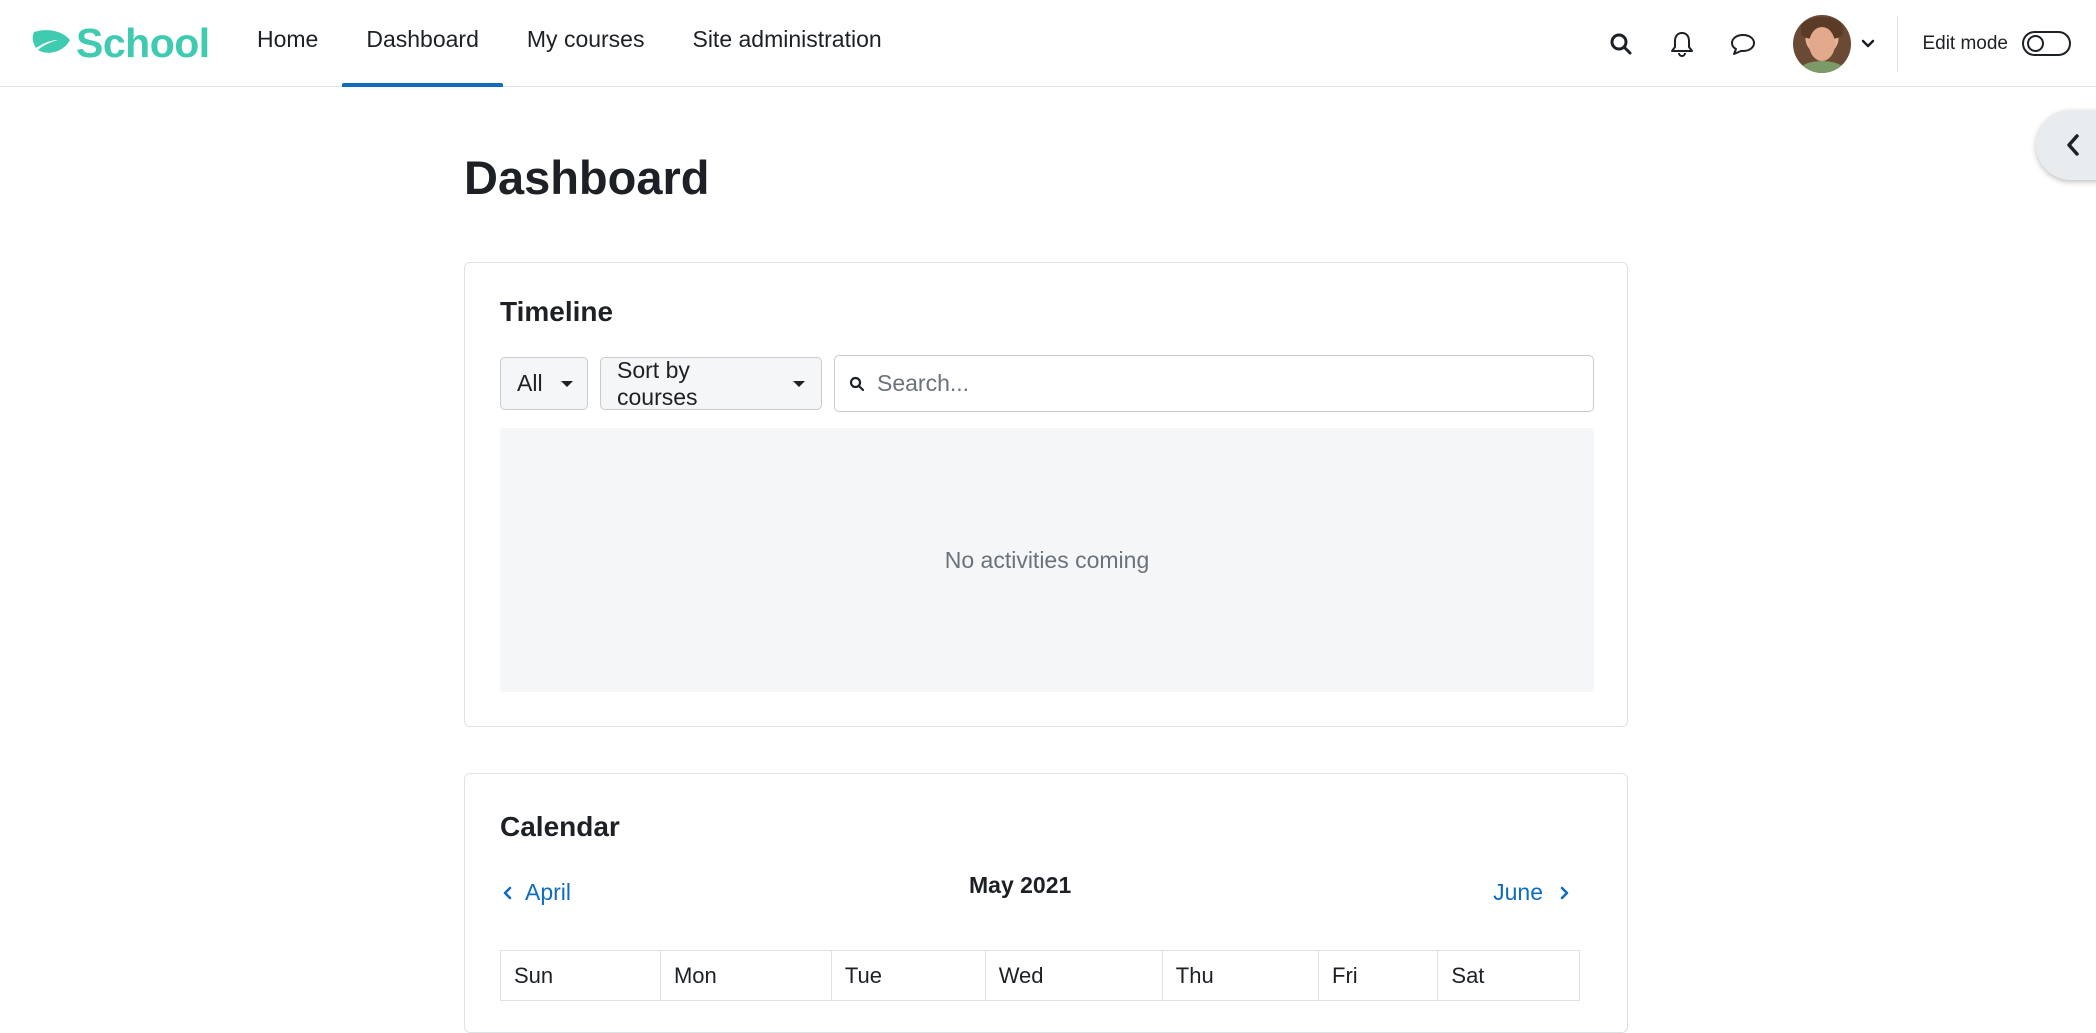 The height and width of the screenshot is (1033, 2096). What do you see at coordinates (544, 383) in the screenshot?
I see `timeline-filter-dropdown: All` at bounding box center [544, 383].